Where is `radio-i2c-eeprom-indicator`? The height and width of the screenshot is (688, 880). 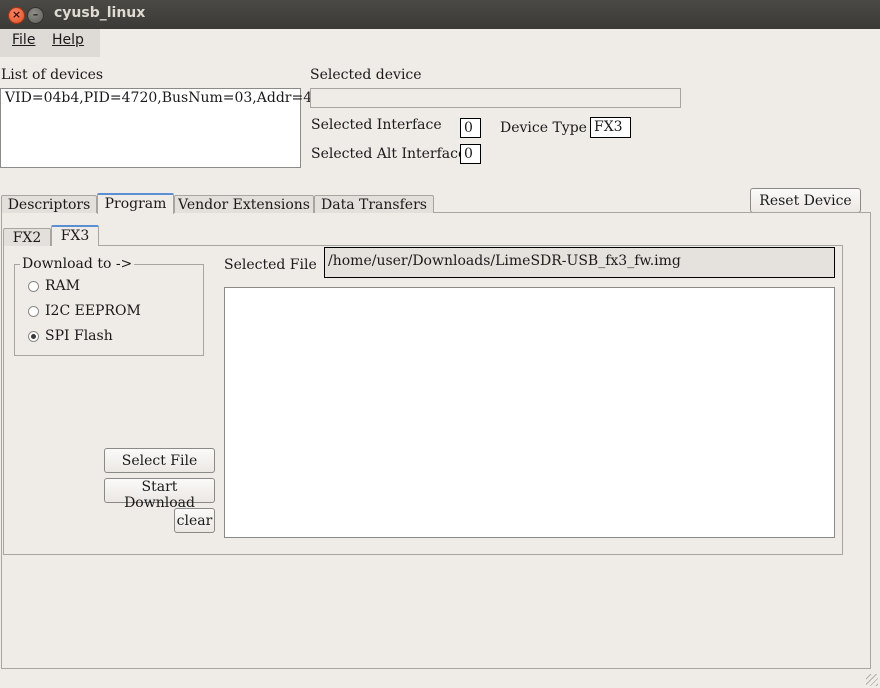
radio-i2c-eeprom-indicator is located at coordinates (33, 311).